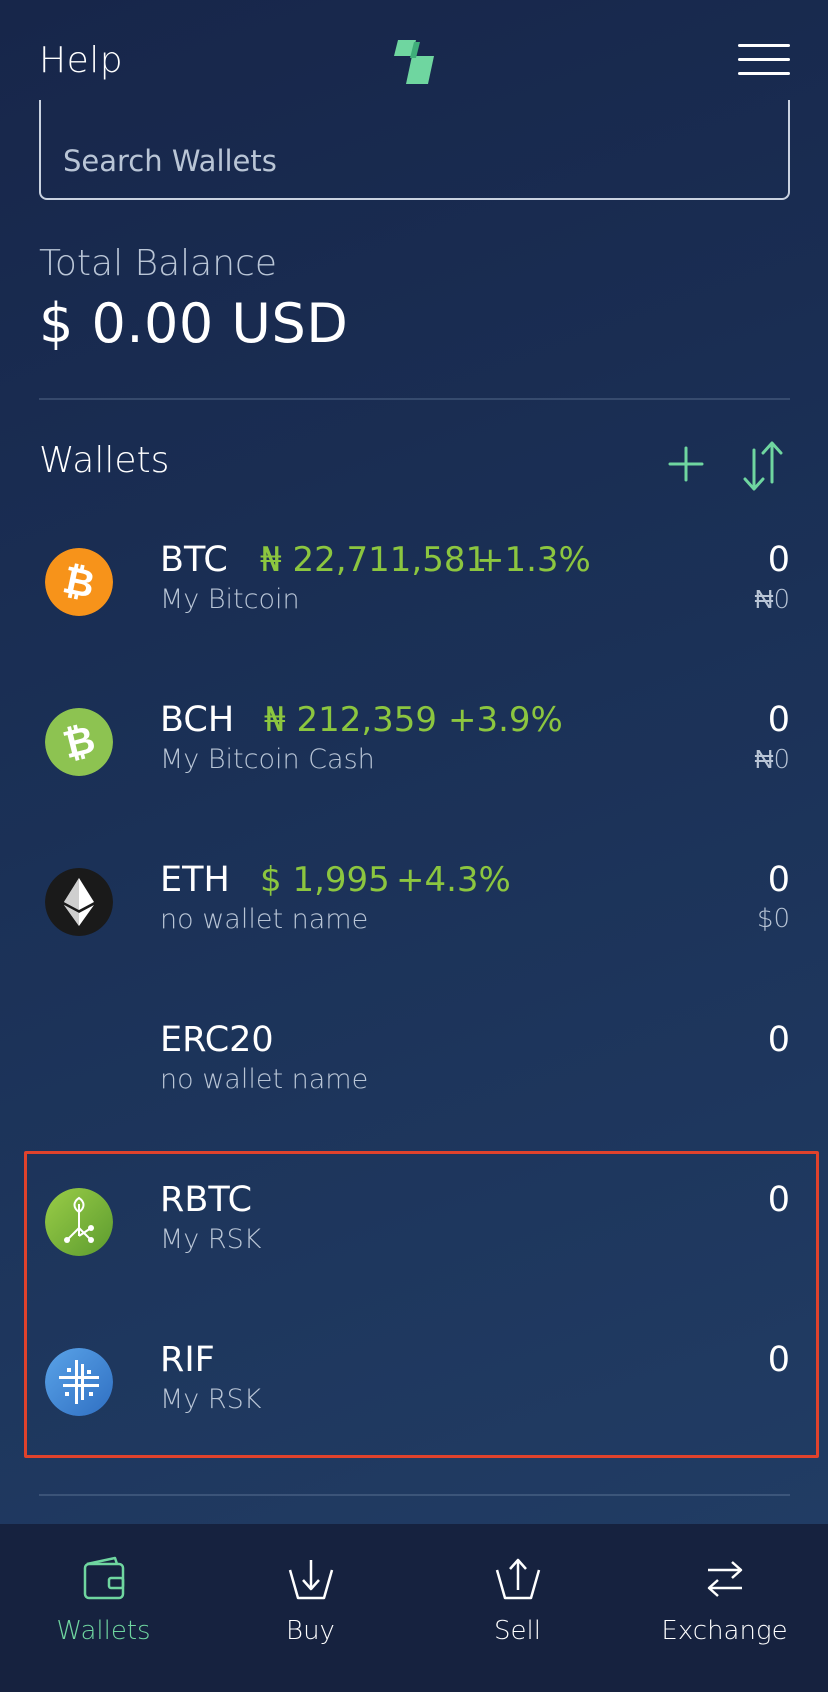  What do you see at coordinates (158, 263) in the screenshot?
I see `total-balance-label: Total Balance` at bounding box center [158, 263].